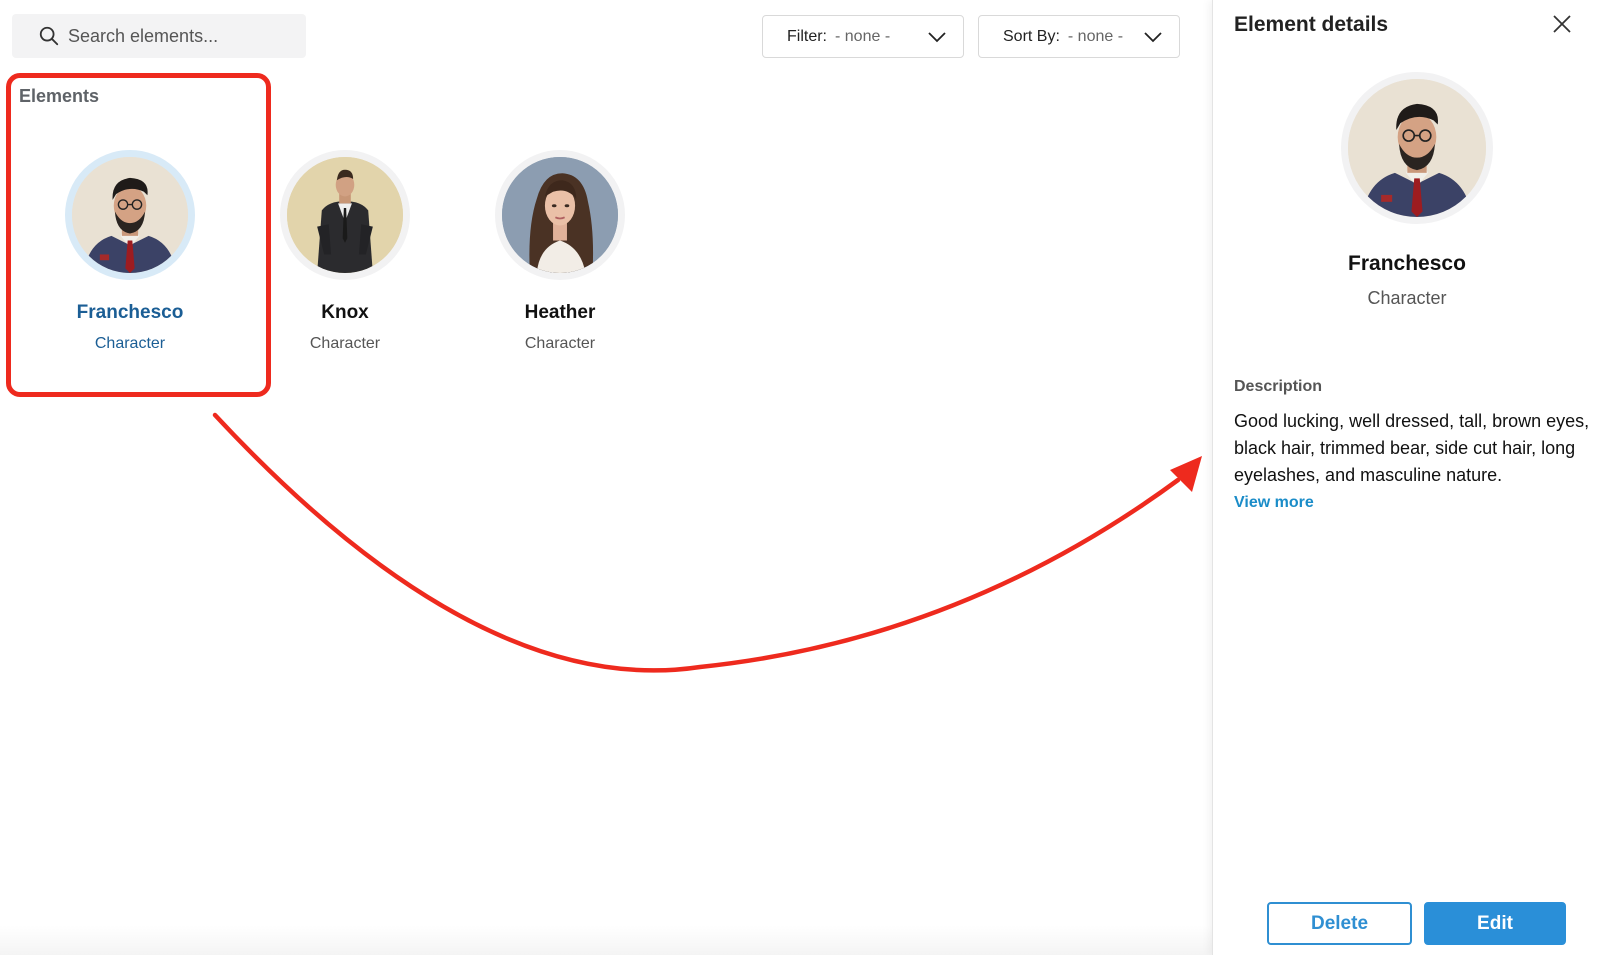  I want to click on details-name: Franchesco, so click(1407, 263).